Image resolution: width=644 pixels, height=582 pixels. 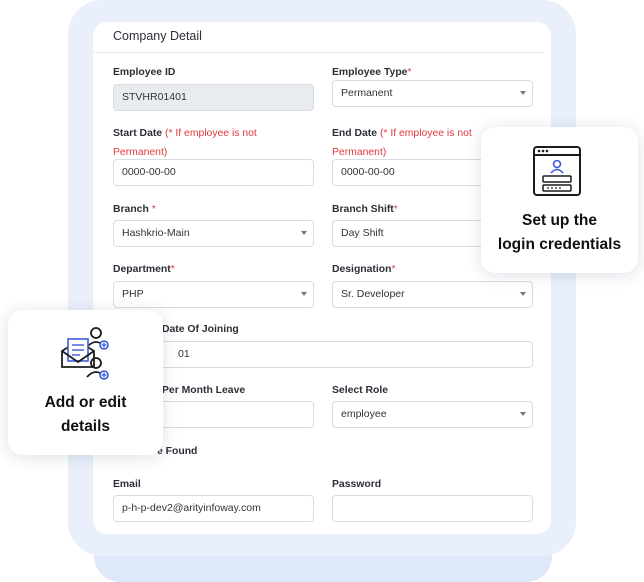 I want to click on select-role-label: Select Role, so click(x=360, y=390).